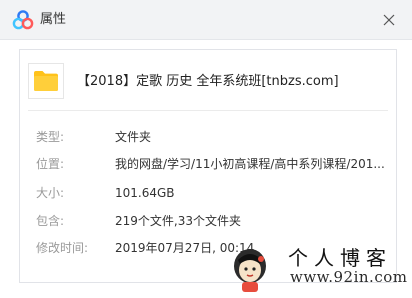 The width and height of the screenshot is (412, 298). I want to click on watermark: 个人博客 www.92in.com, so click(312, 267).